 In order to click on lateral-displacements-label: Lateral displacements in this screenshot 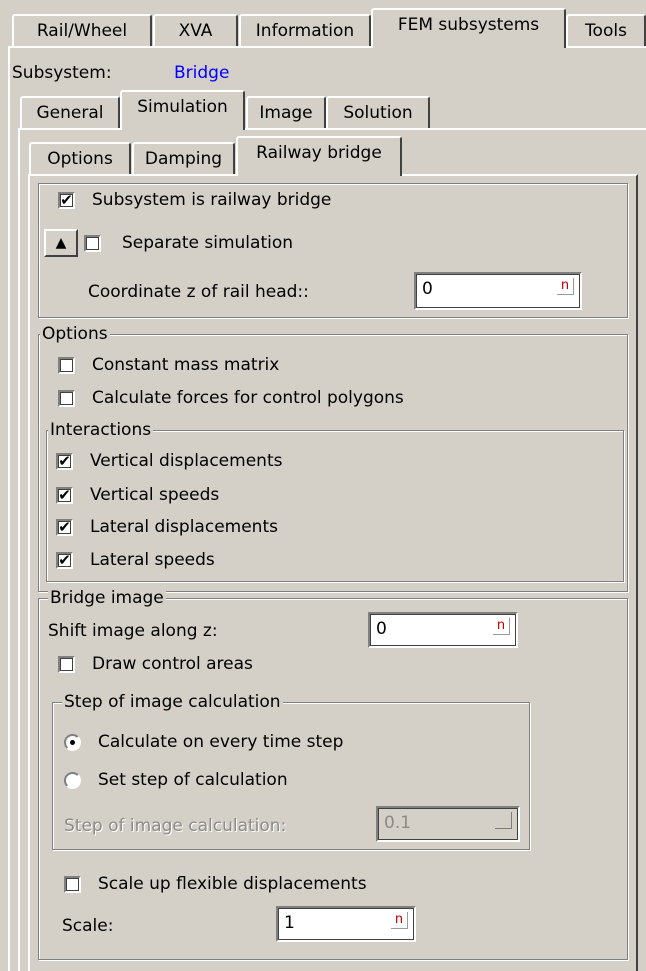, I will do `click(184, 527)`.